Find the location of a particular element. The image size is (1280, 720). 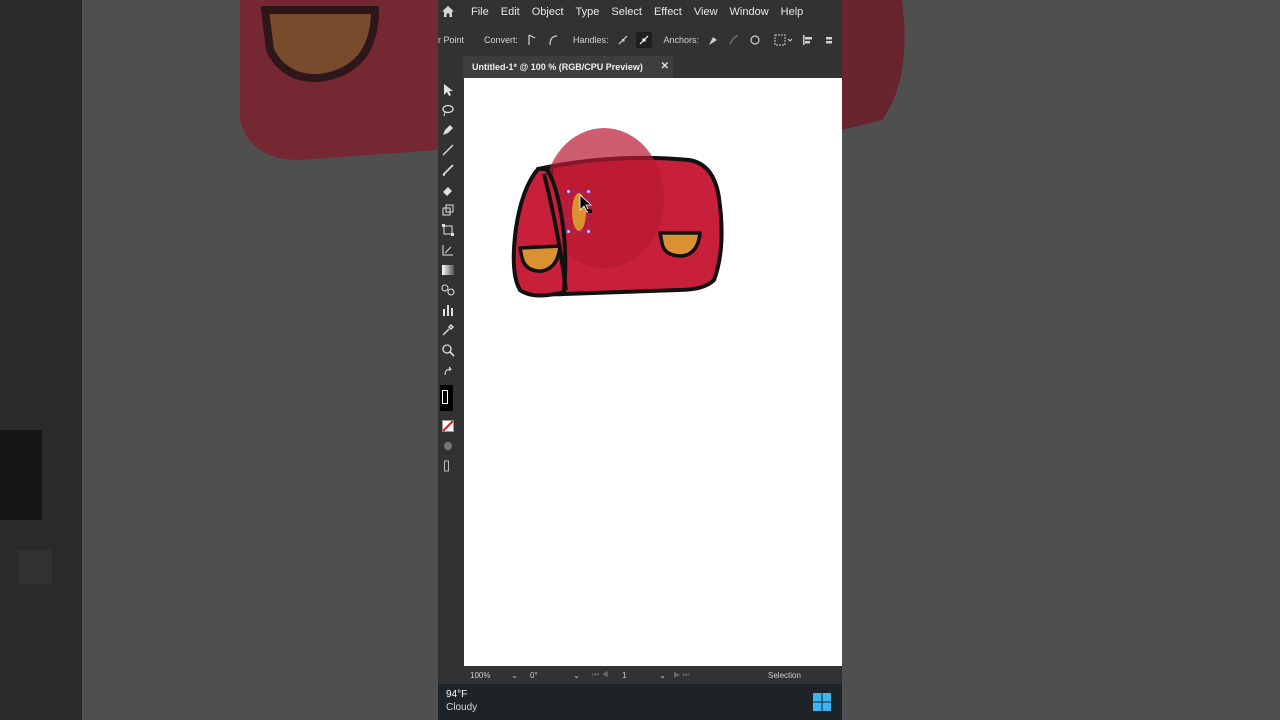

scale-icon is located at coordinates (448, 210).